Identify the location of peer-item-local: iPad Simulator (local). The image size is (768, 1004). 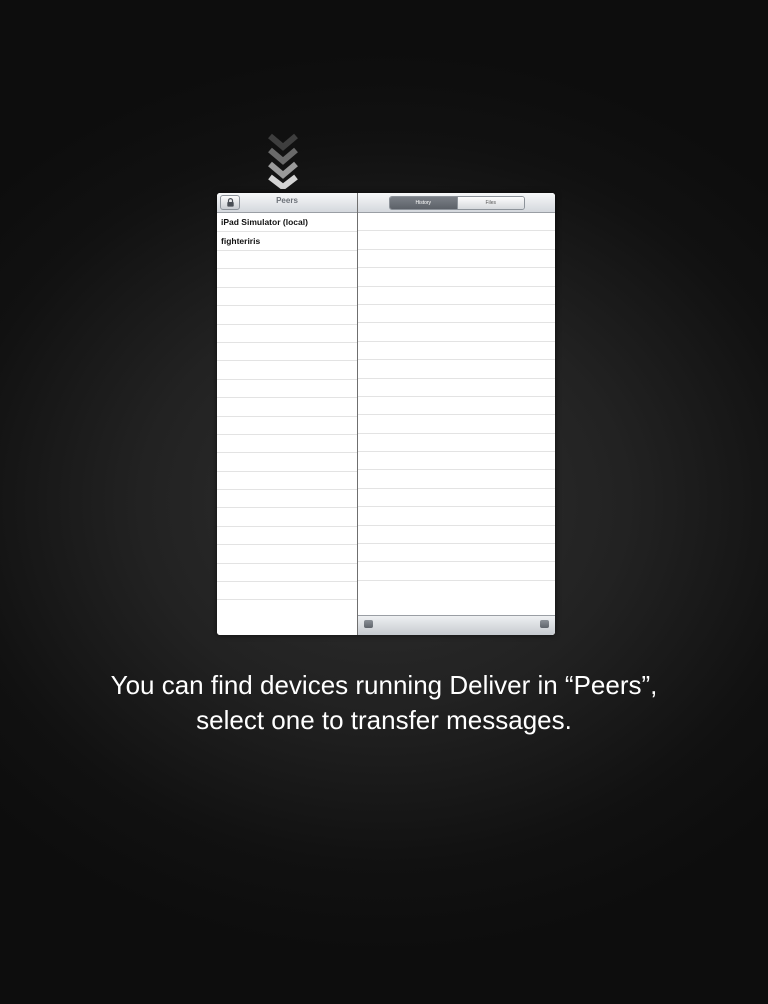
(287, 222).